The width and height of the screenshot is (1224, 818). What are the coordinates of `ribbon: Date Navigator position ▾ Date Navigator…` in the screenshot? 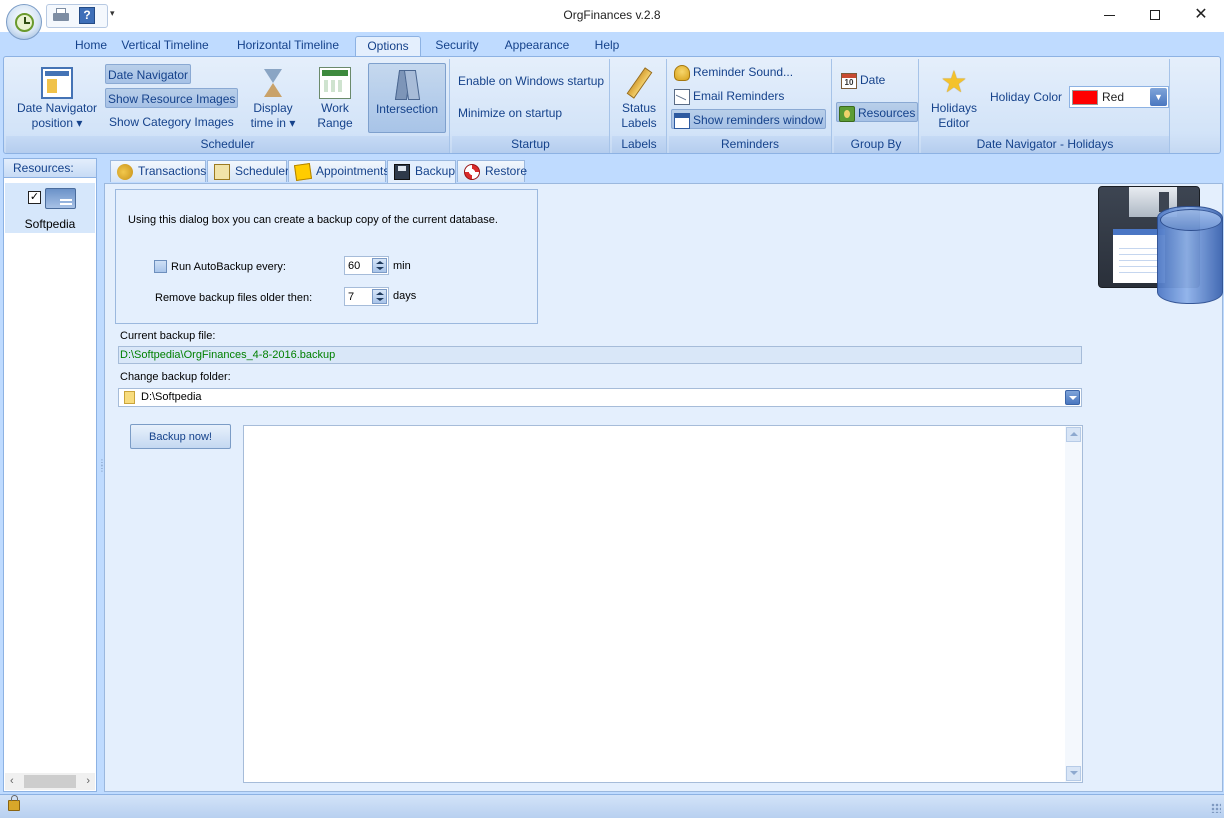 It's located at (612, 105).